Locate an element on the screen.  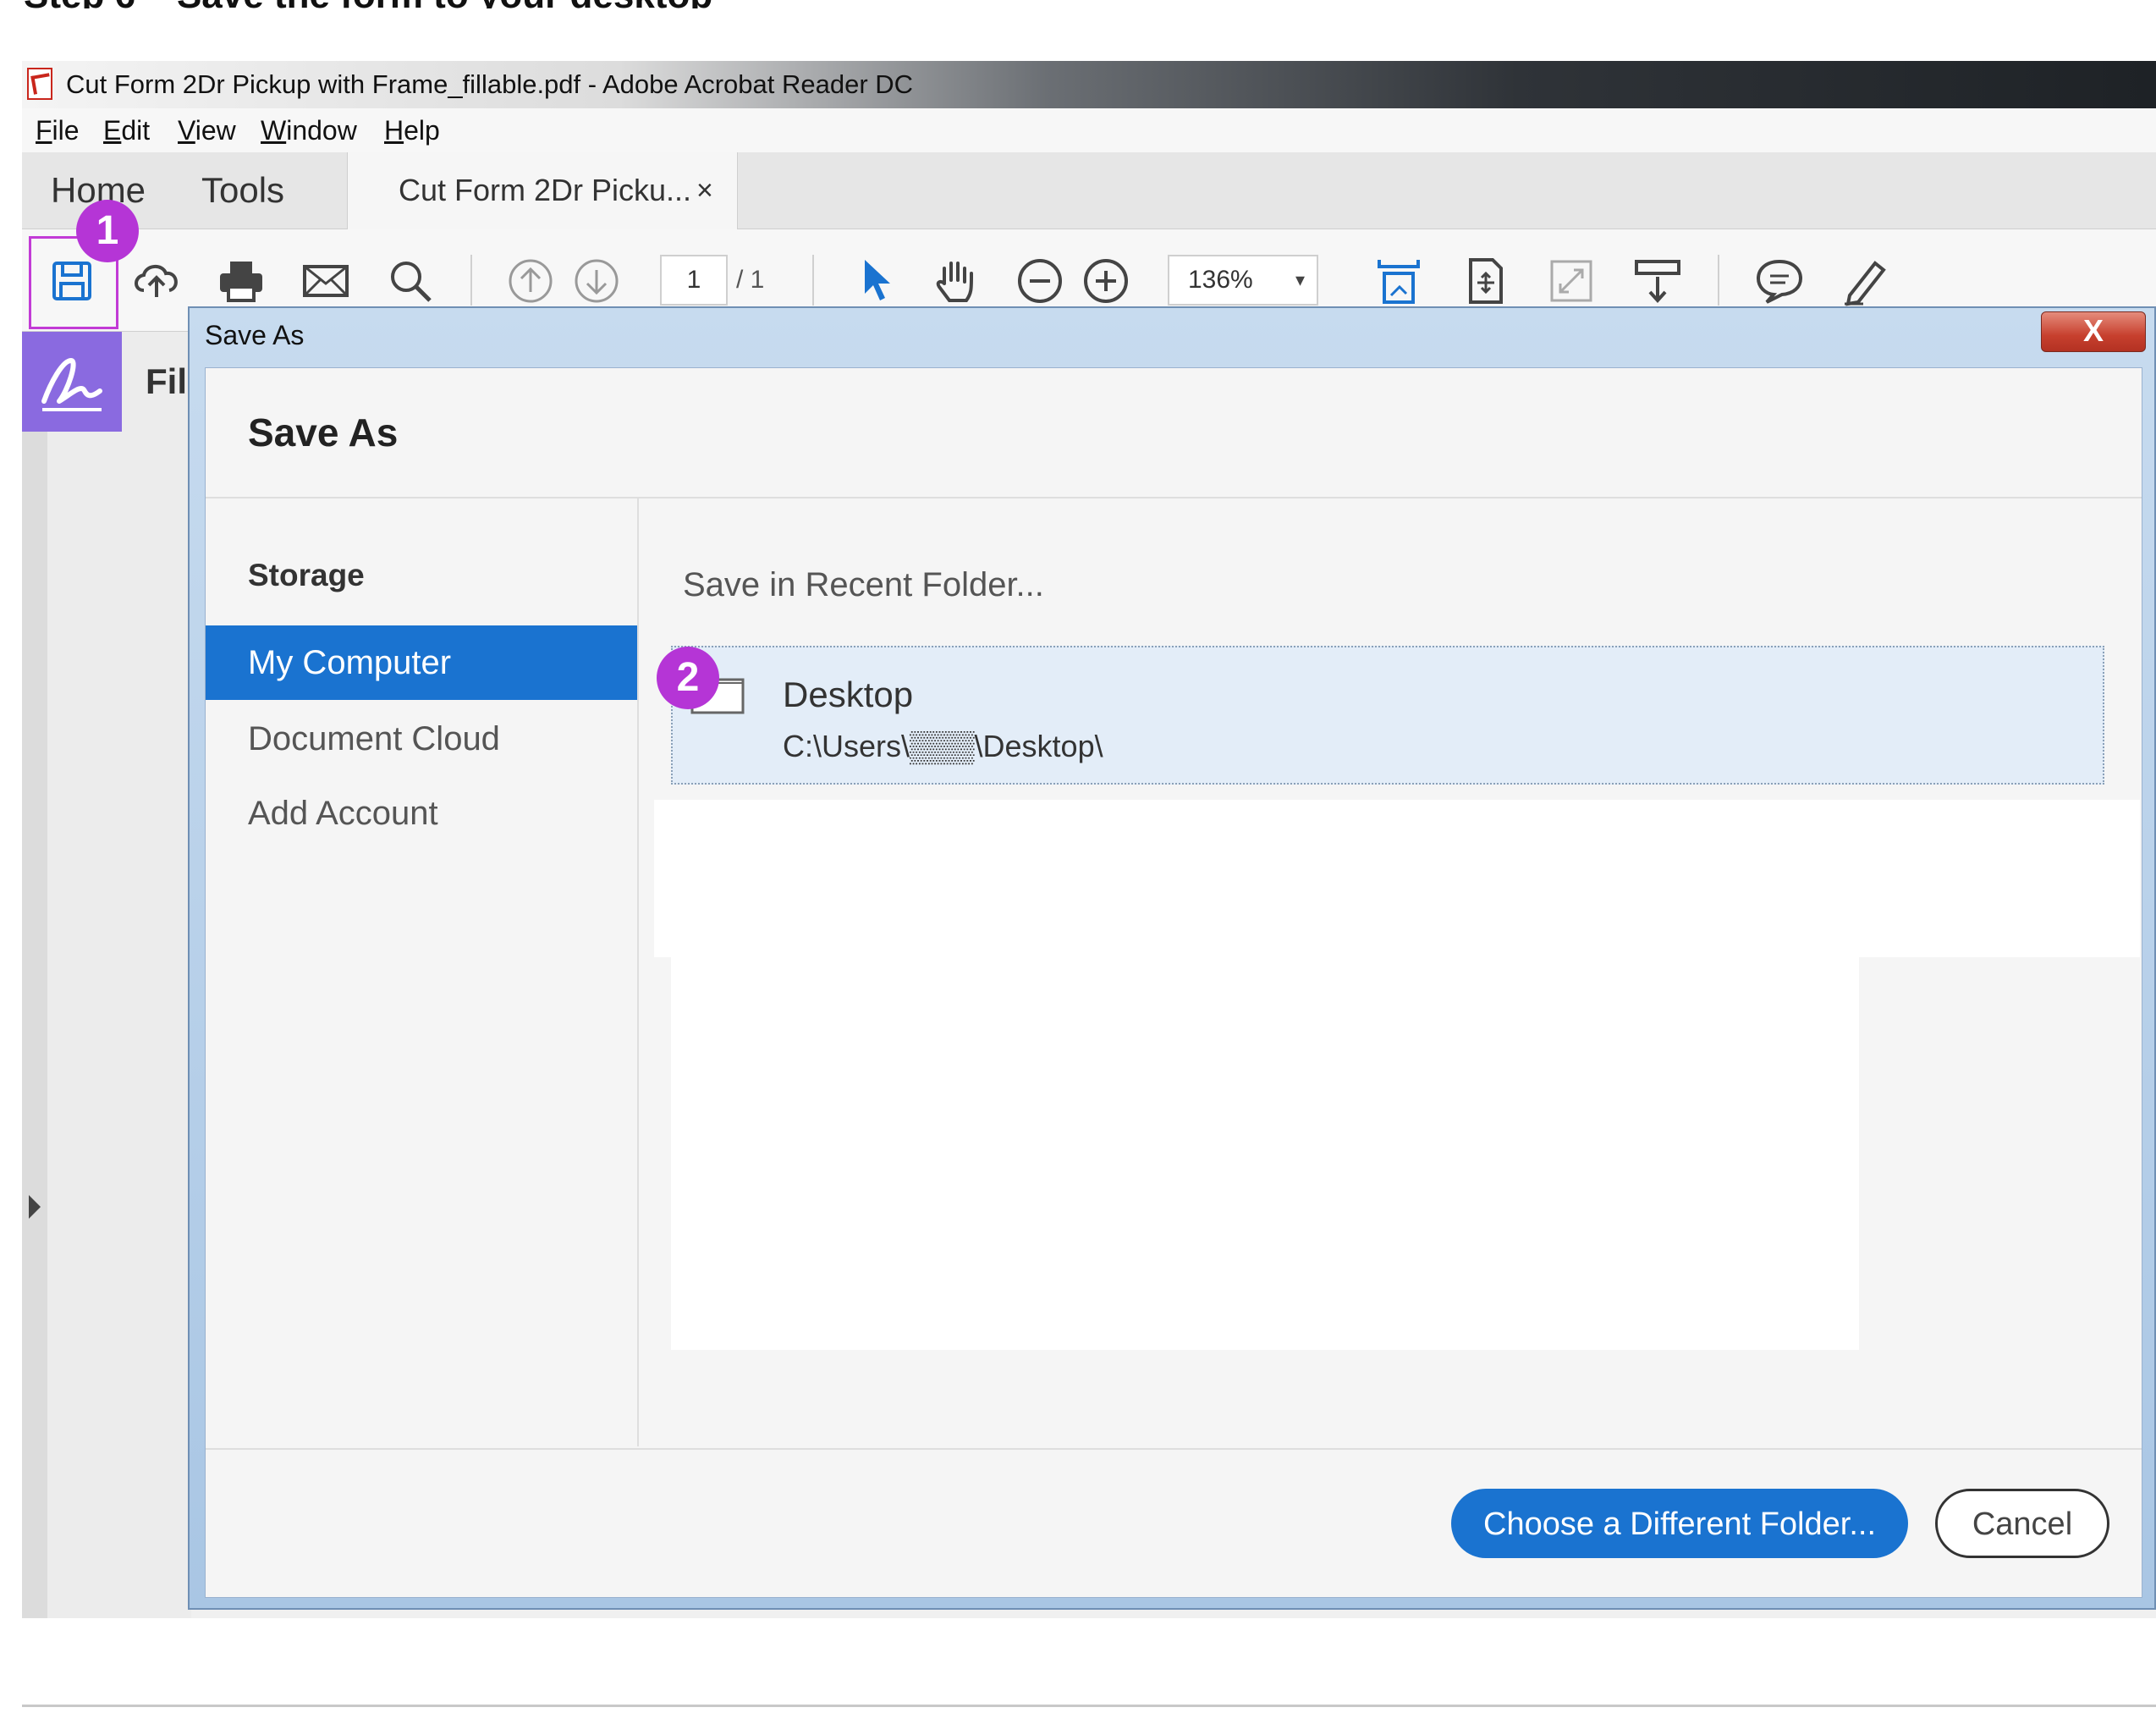
dialog-heading: Save As is located at coordinates (323, 432).